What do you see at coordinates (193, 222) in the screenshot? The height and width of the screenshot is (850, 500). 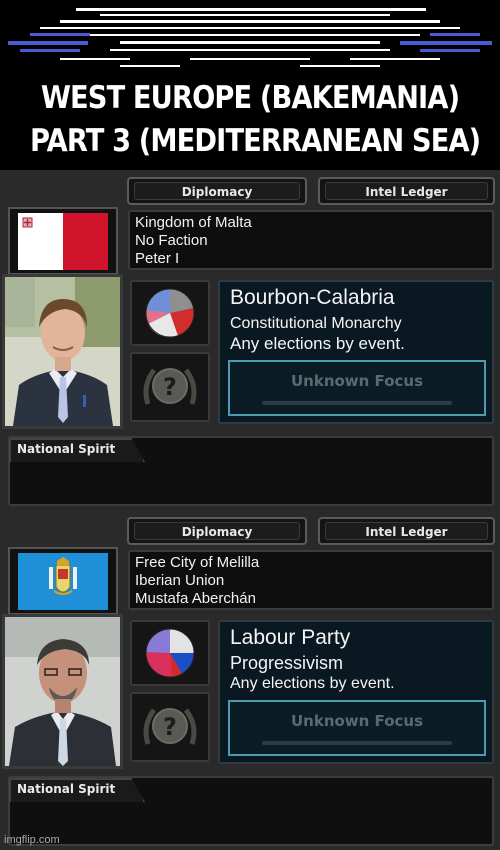 I see `country-name: Kingdom of Malta` at bounding box center [193, 222].